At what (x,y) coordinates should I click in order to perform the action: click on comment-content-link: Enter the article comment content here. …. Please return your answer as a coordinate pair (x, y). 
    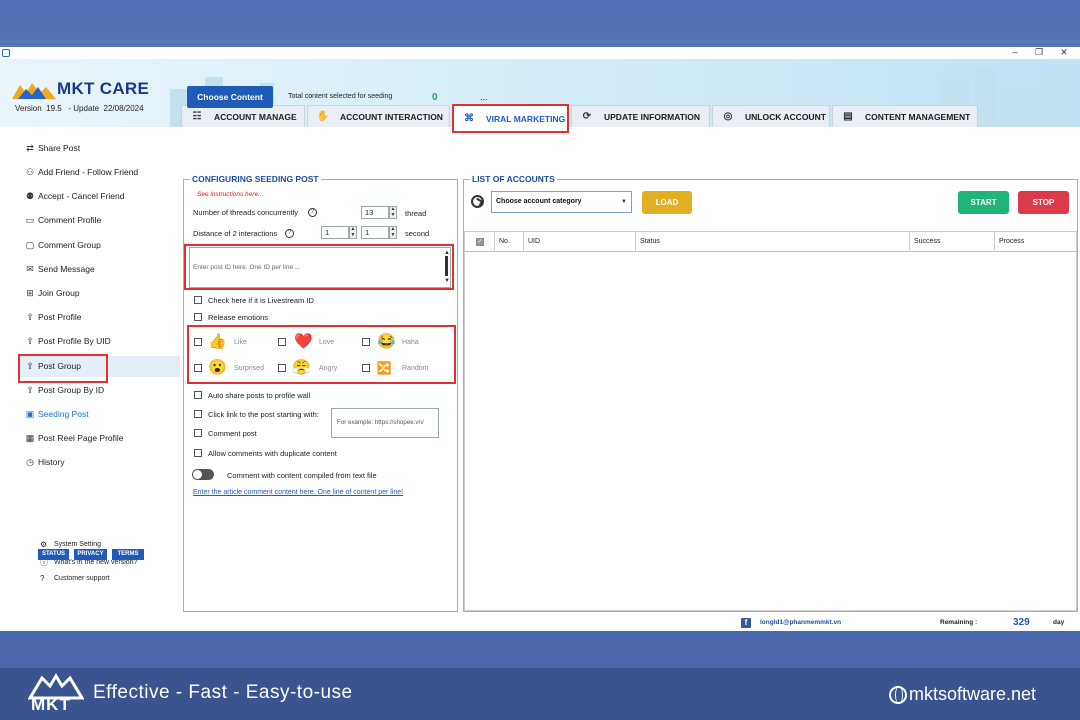
    Looking at the image, I should click on (298, 492).